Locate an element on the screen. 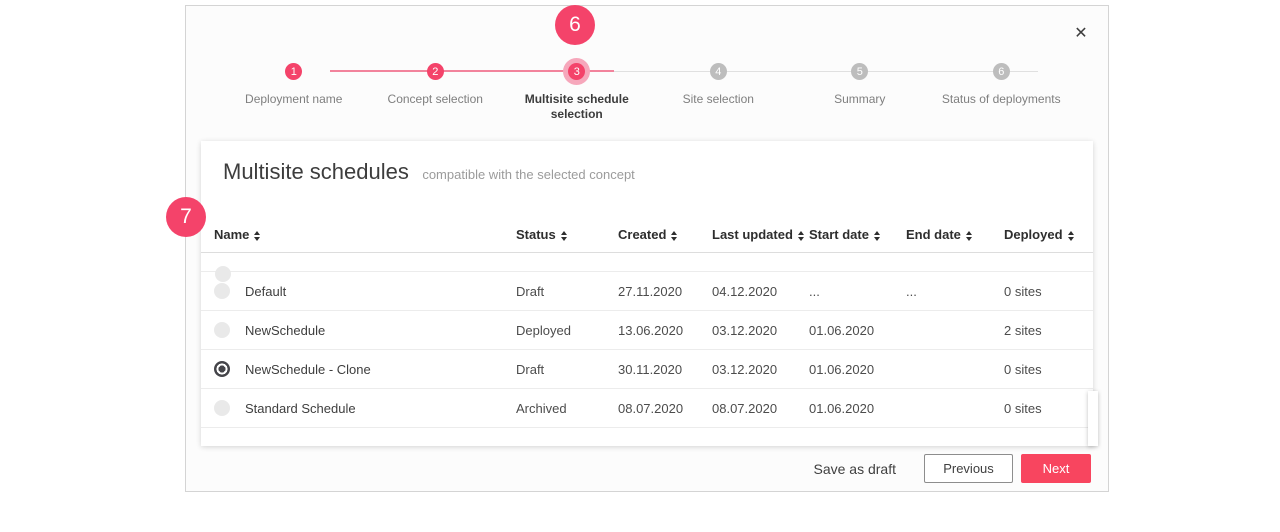  column-label: Deployed is located at coordinates (1033, 234).